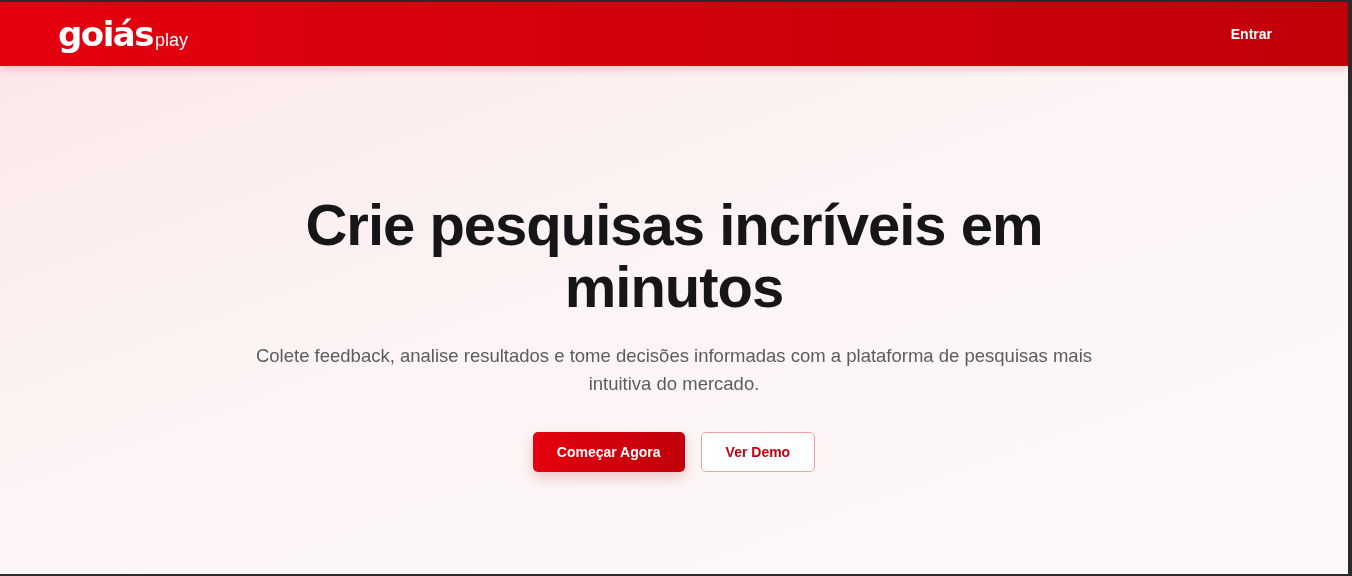  Describe the element at coordinates (608, 452) in the screenshot. I see `start-button: Começar Agora` at that location.